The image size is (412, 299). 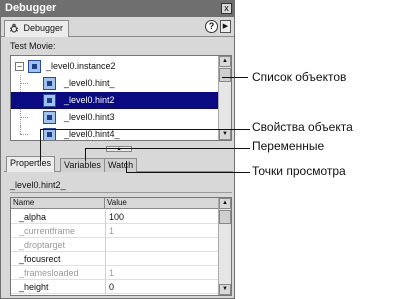 What do you see at coordinates (47, 231) in the screenshot?
I see `property-name: _currentframe` at bounding box center [47, 231].